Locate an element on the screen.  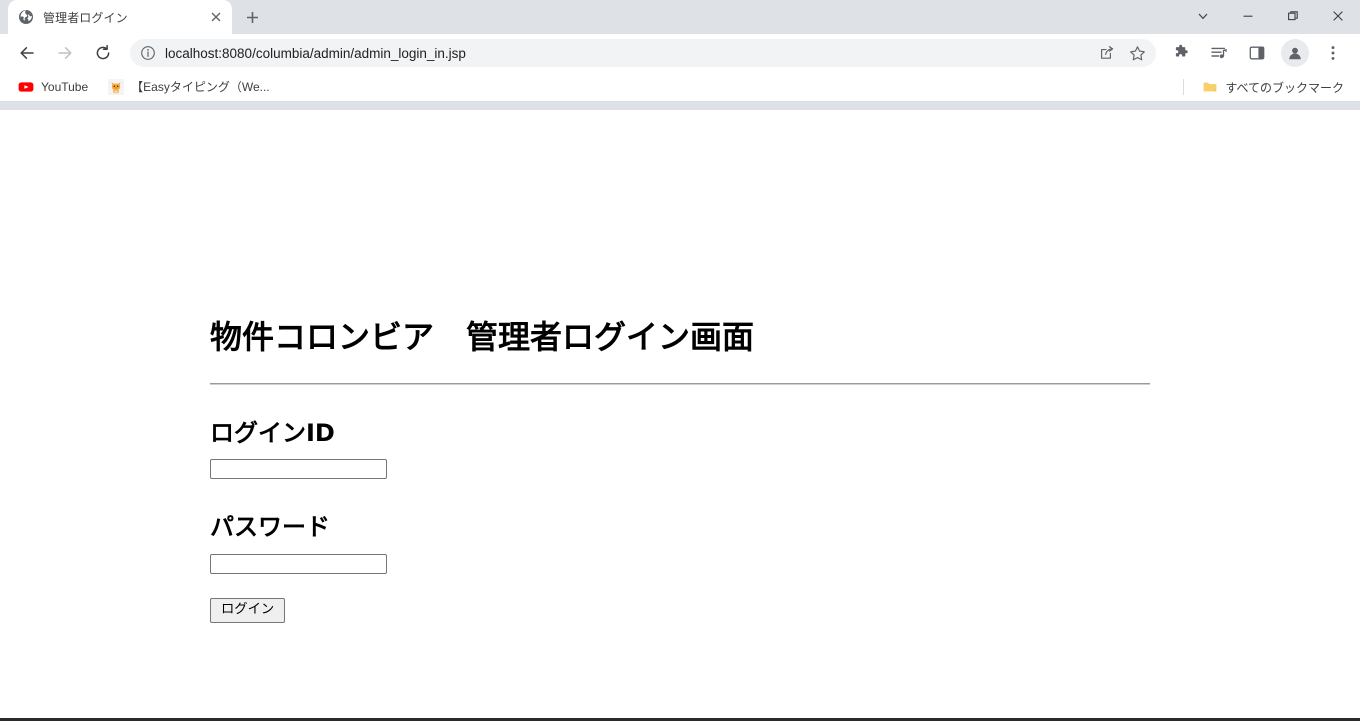
tab-title: 管理者ログイン is located at coordinates (85, 17).